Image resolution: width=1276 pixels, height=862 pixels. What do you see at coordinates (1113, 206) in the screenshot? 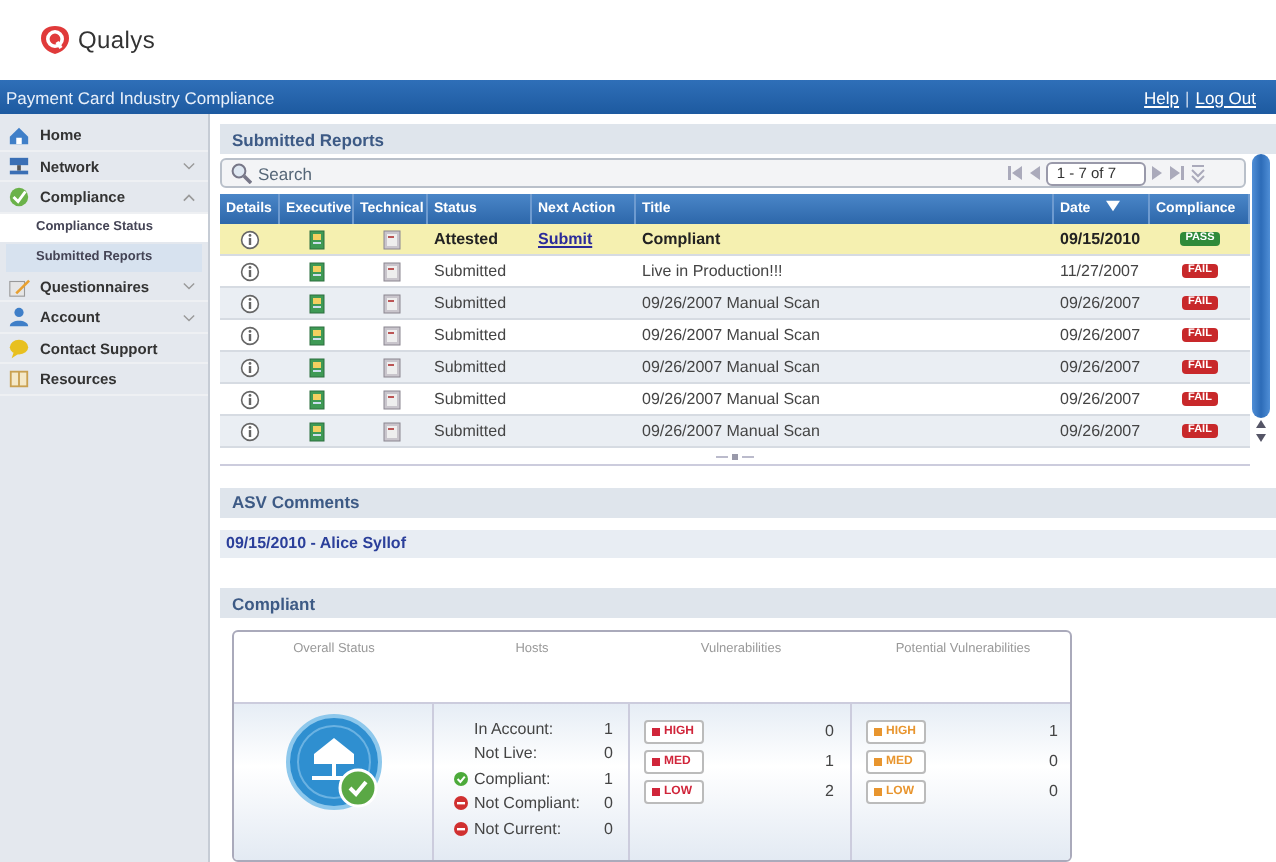
I see `sort-arrow-icon` at bounding box center [1113, 206].